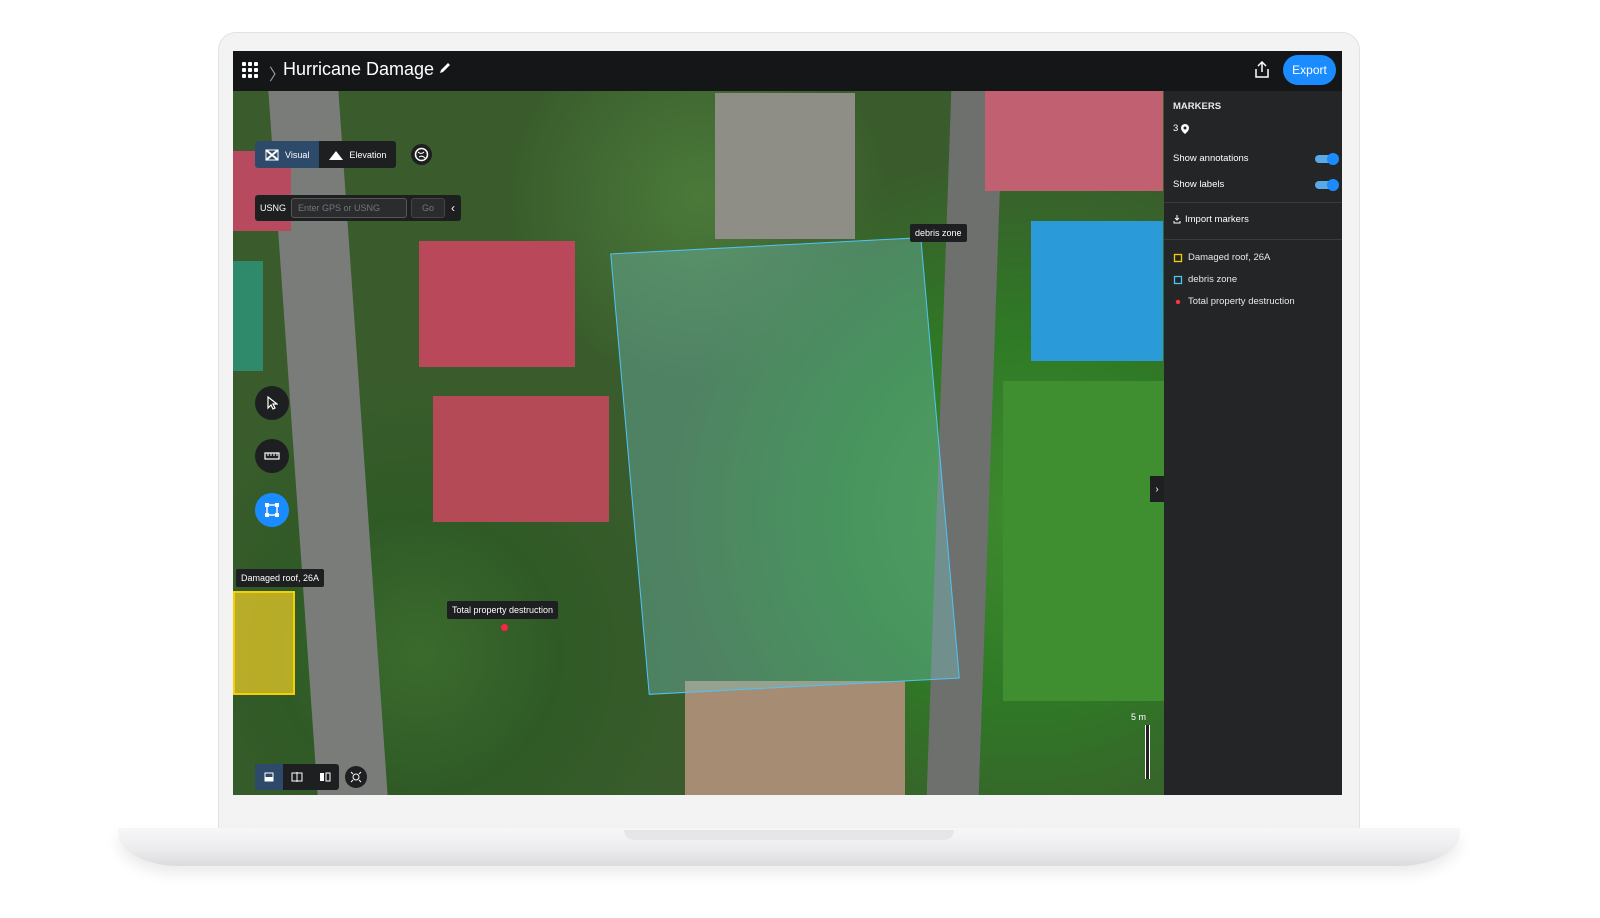 This screenshot has width=1600, height=918. I want to click on debris-zone-label: debris zone, so click(938, 233).